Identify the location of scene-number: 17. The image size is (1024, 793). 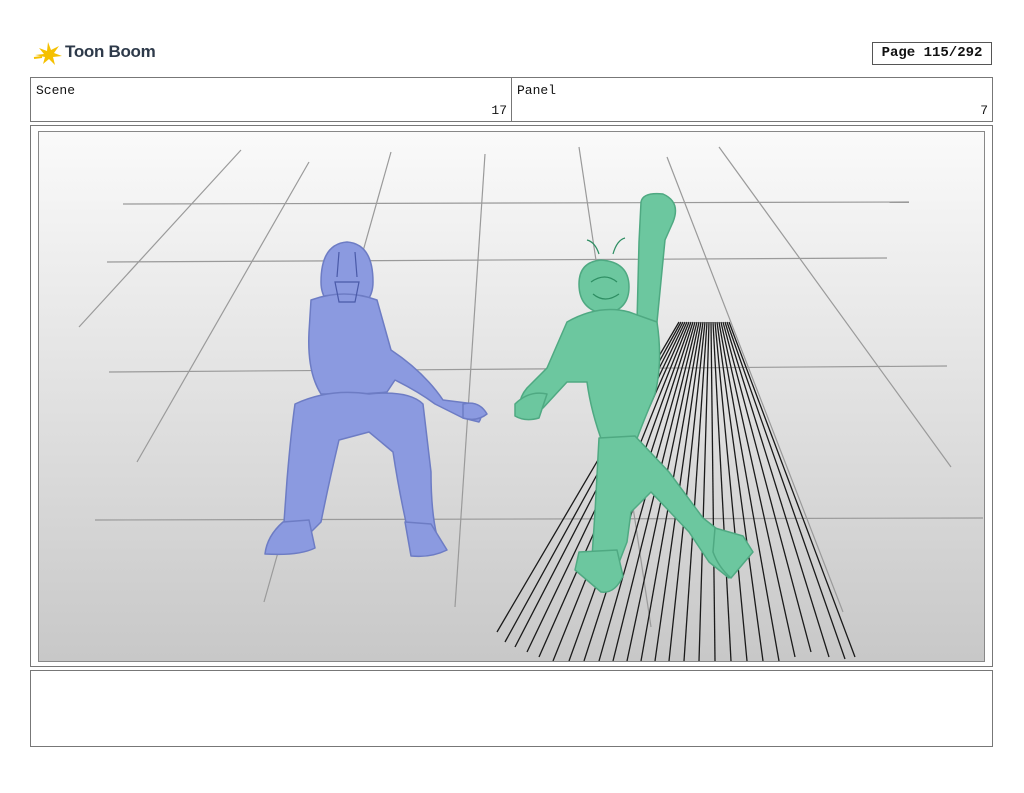
(499, 110).